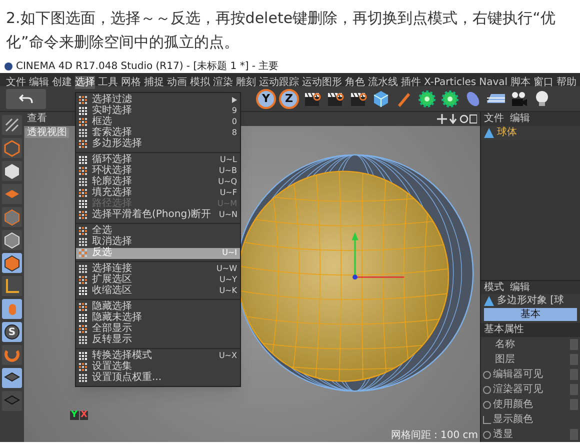 The width and height of the screenshot is (580, 445). What do you see at coordinates (266, 98) in the screenshot?
I see `axis-lock-button: Y` at bounding box center [266, 98].